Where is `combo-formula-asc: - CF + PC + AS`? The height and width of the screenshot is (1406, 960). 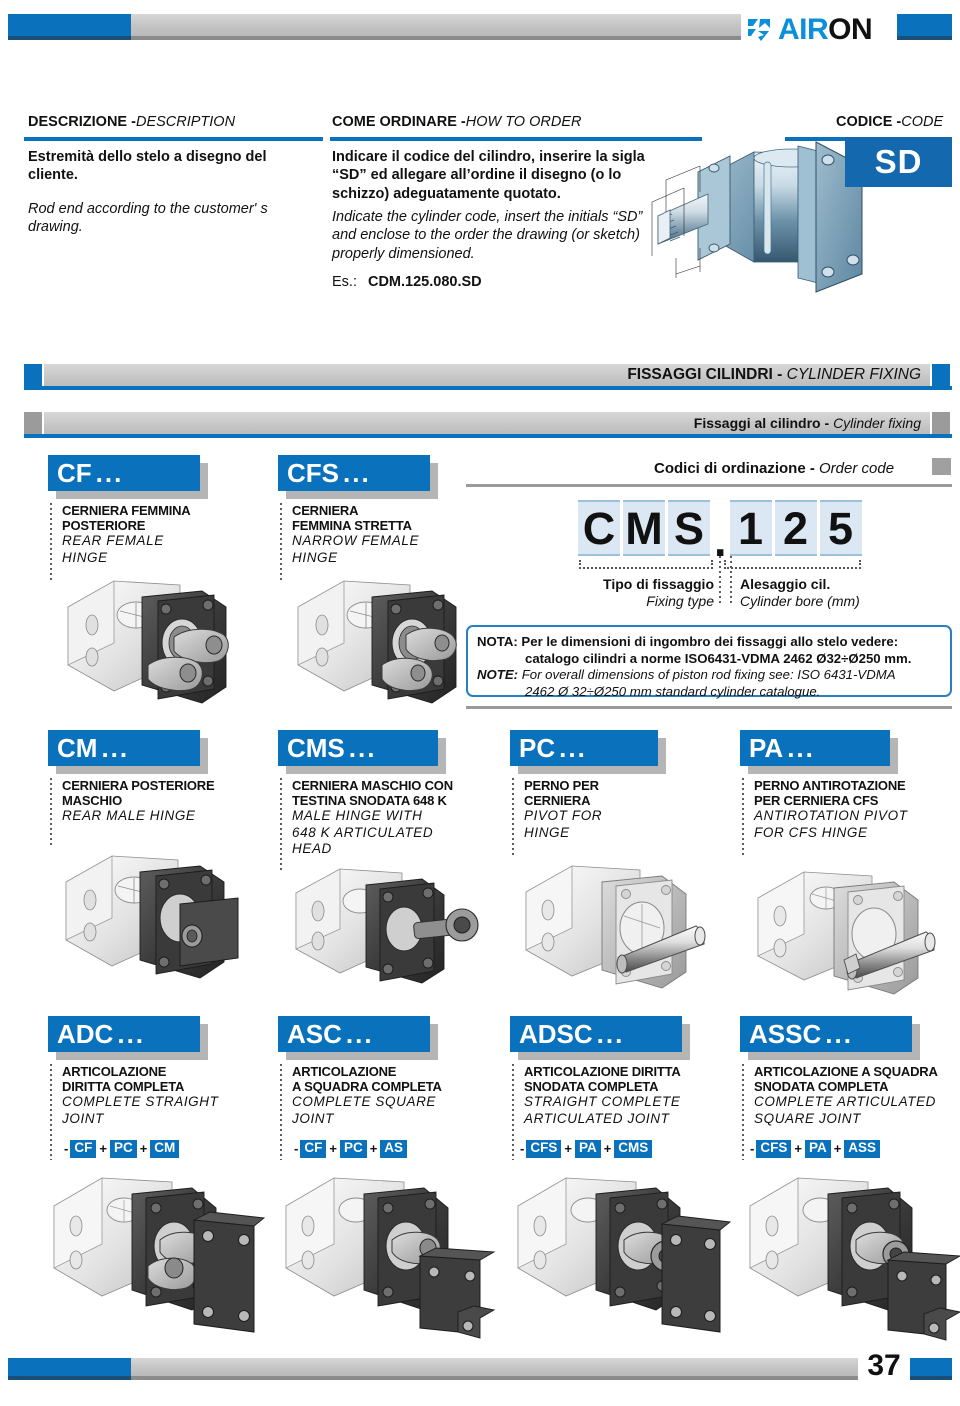 combo-formula-asc: - CF + PC + AS is located at coordinates (351, 1149).